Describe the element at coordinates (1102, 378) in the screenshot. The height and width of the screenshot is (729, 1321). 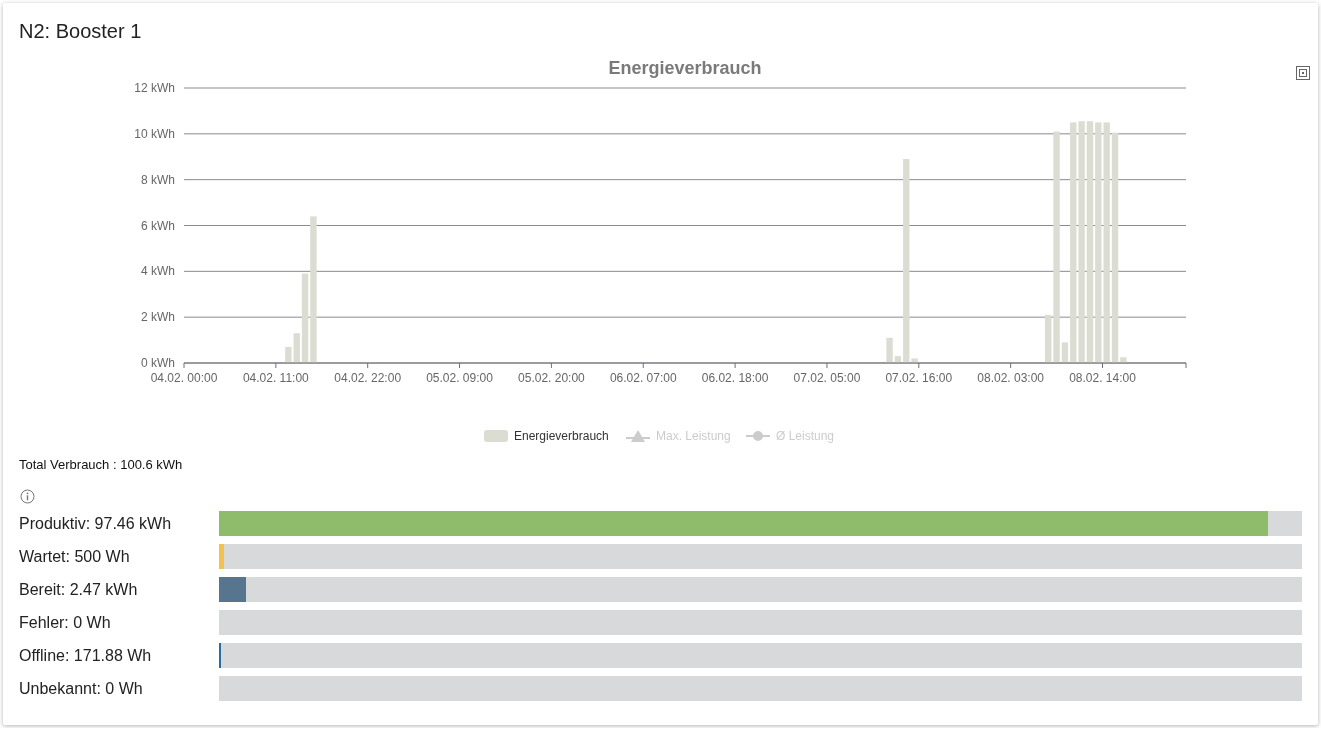
I see `axis-label: 08.02. 14:00` at that location.